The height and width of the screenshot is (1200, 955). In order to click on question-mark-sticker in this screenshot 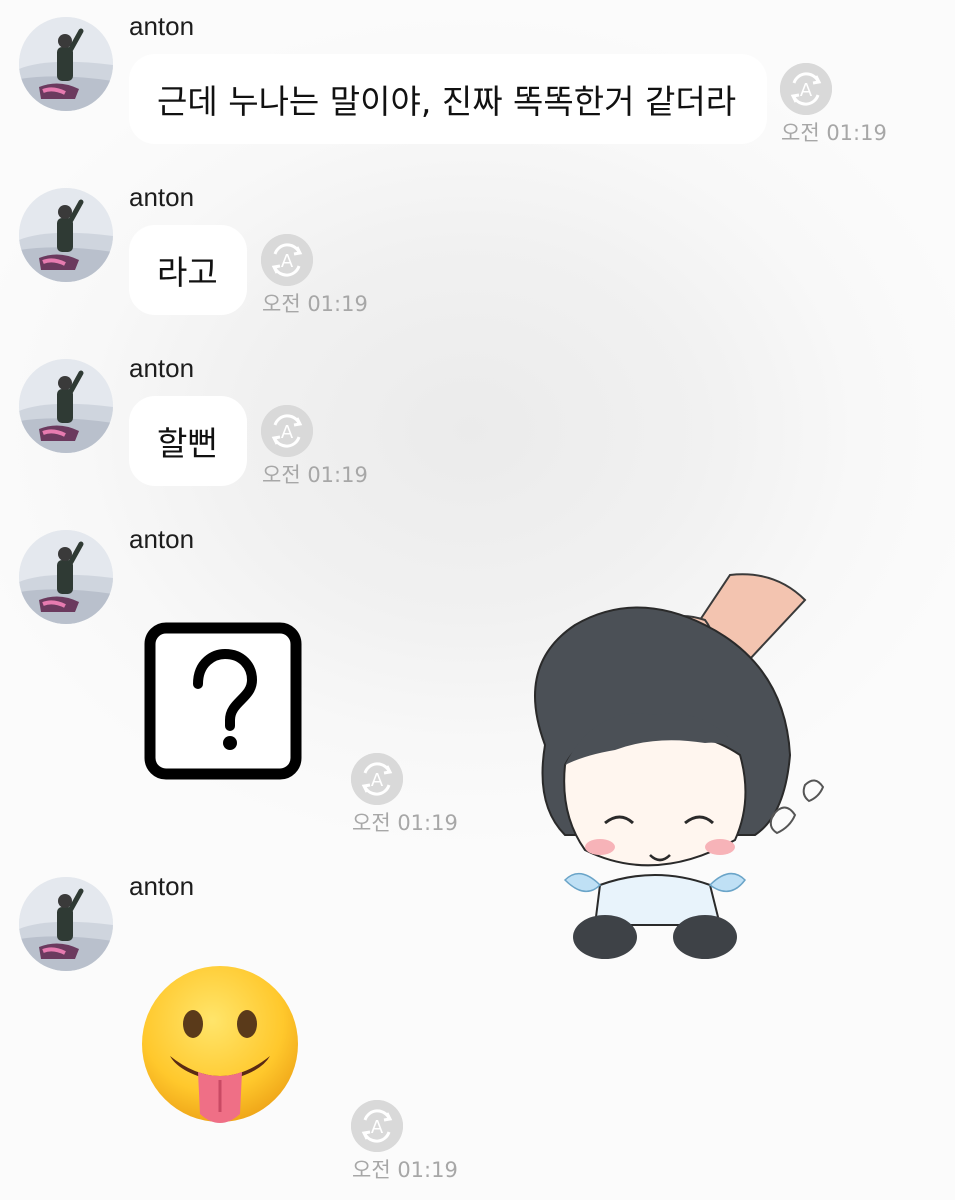, I will do `click(223, 703)`.